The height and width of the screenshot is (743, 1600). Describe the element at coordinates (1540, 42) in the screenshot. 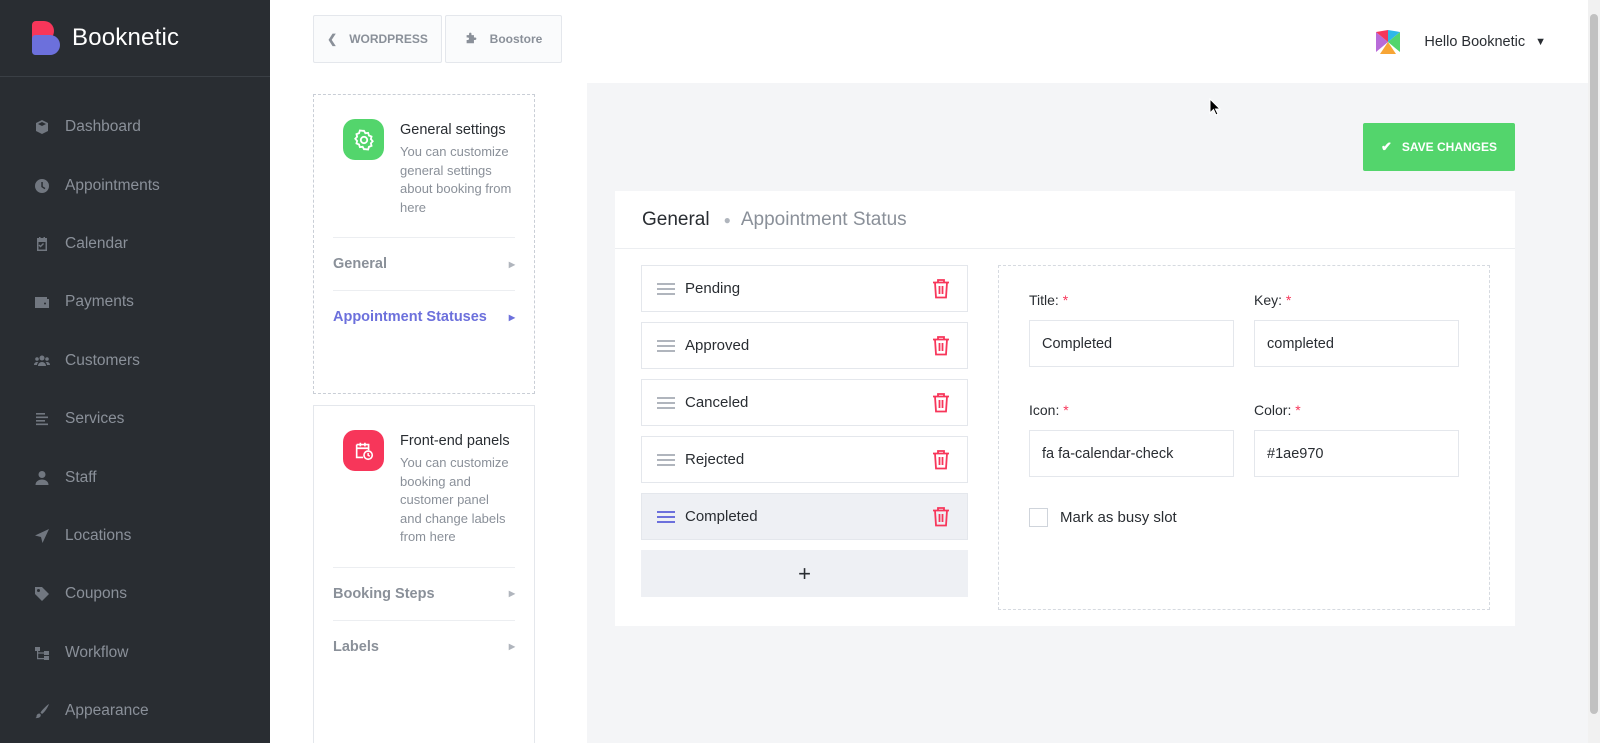

I see `chevron-down-icon: ▼` at that location.